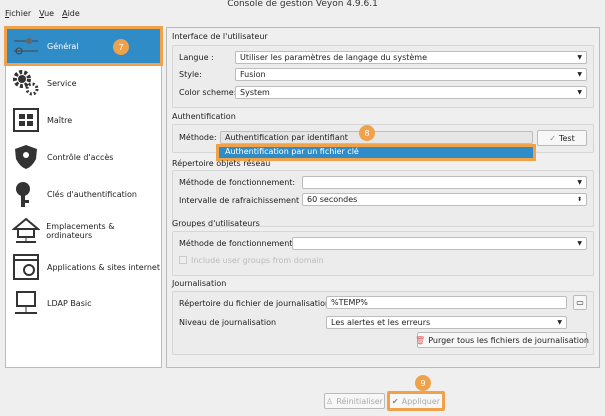  Describe the element at coordinates (80, 231) in the screenshot. I see `sidebar-item-label: Emplacements & ordinateurs` at that location.